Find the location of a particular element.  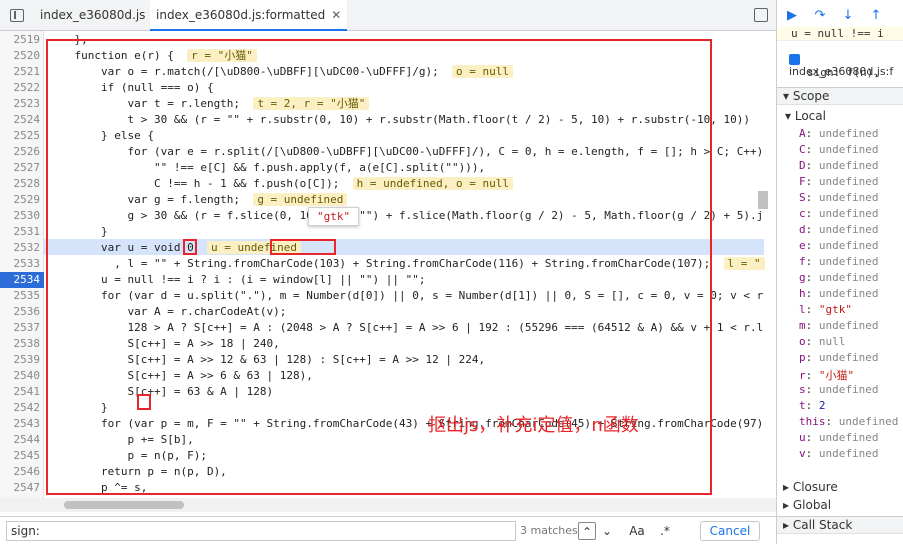

local-title: Local is located at coordinates (810, 116).